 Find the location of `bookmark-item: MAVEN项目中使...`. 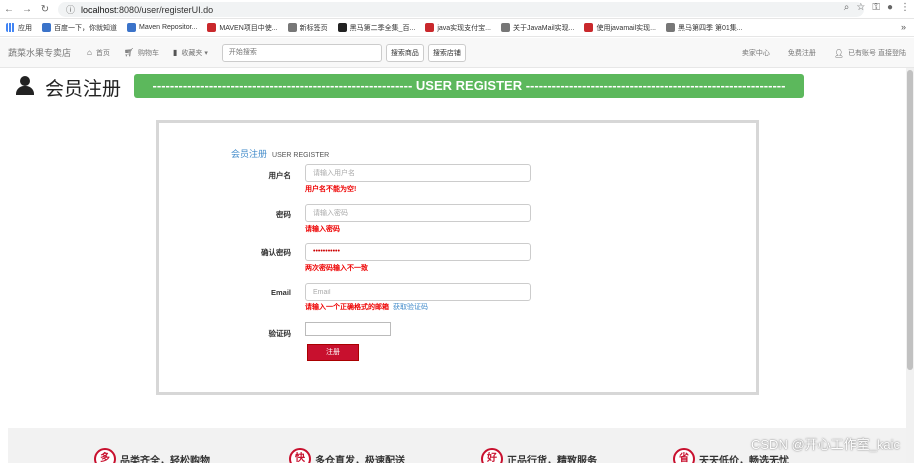

bookmark-item: MAVEN项目中使... is located at coordinates (242, 28).